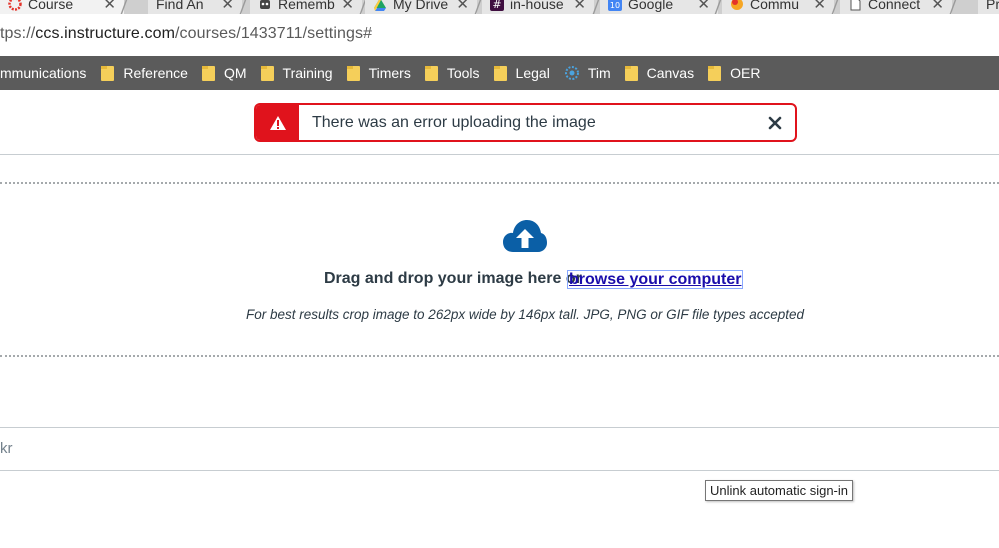  I want to click on svg-text: 10, so click(615, 5).